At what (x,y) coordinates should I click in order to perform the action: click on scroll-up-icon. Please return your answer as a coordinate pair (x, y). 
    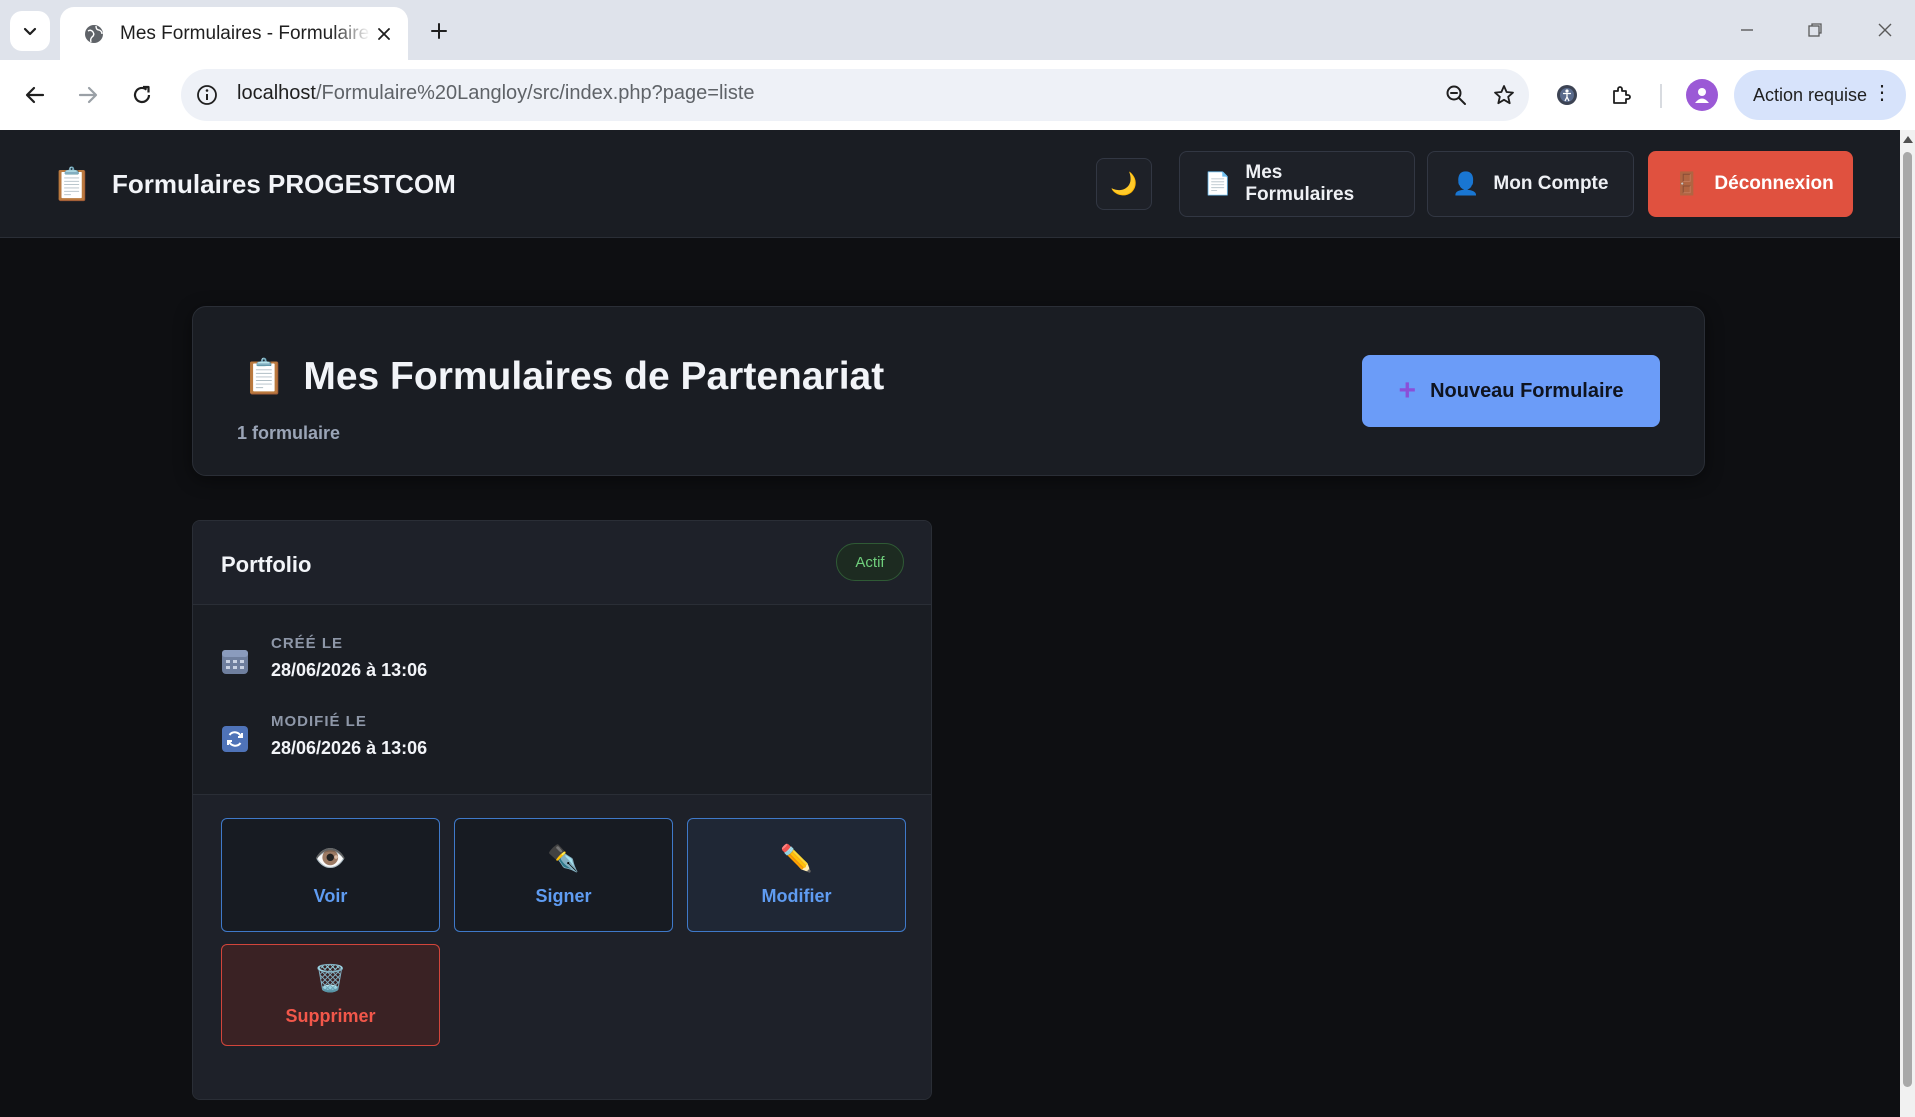
    Looking at the image, I should click on (1908, 139).